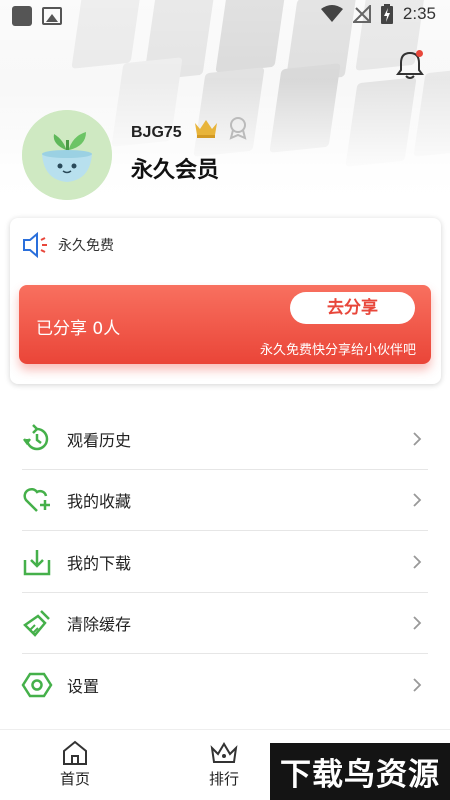 This screenshot has width=450, height=800. Describe the element at coordinates (37, 562) in the screenshot. I see `download-icon` at that location.